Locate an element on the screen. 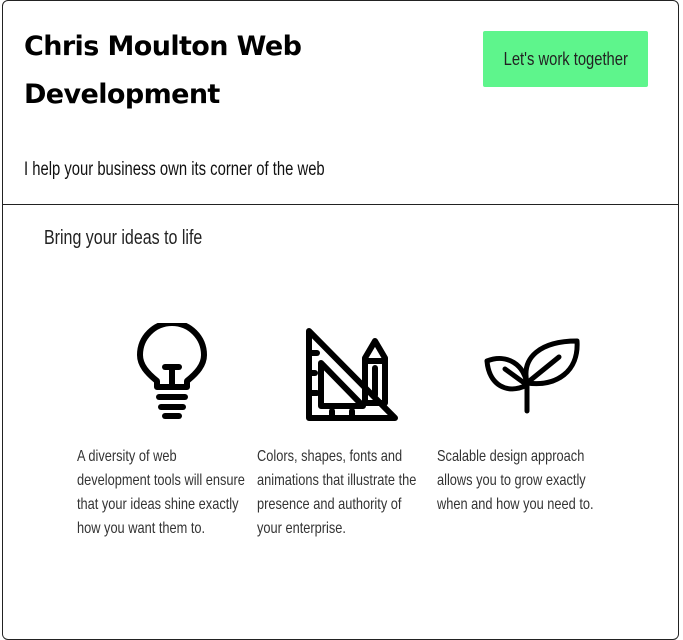 This screenshot has height=640, width=683. site-title: Chris Moulton Web Development is located at coordinates (163, 70).